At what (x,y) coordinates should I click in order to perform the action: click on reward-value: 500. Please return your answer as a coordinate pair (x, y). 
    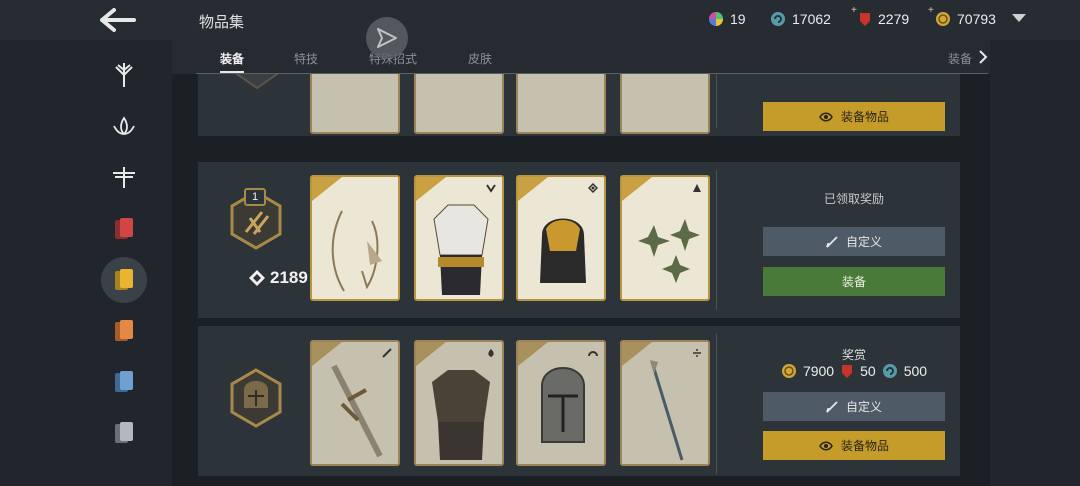
    Looking at the image, I should click on (915, 371).